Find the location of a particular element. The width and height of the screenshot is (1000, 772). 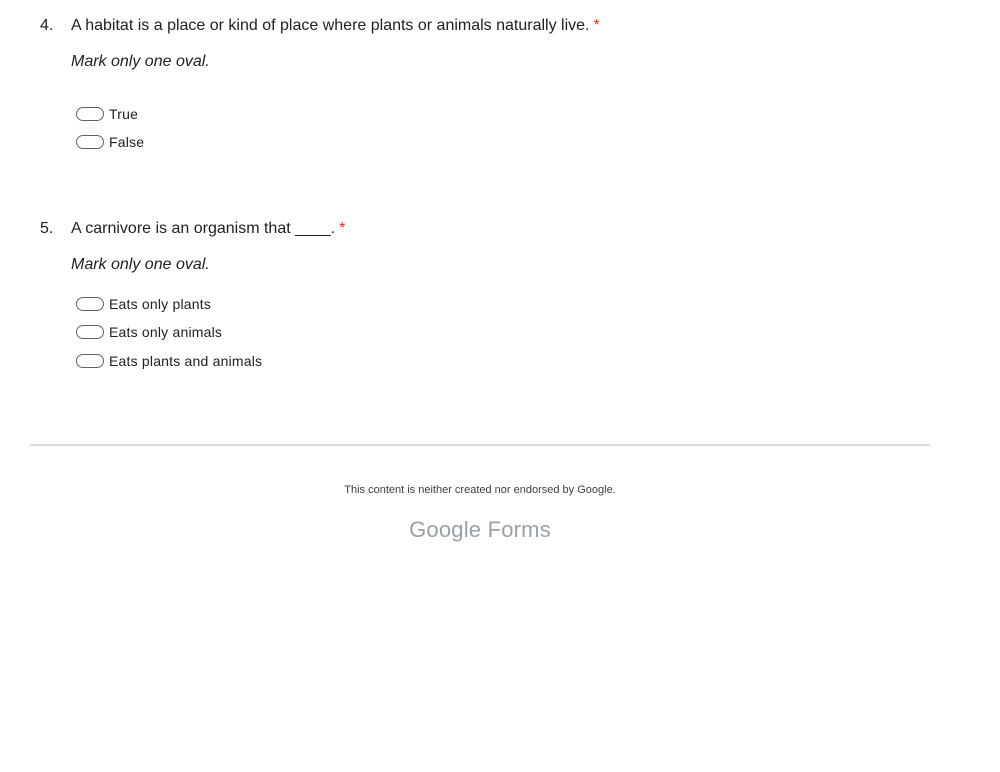

brand-forms: Forms is located at coordinates (519, 529).